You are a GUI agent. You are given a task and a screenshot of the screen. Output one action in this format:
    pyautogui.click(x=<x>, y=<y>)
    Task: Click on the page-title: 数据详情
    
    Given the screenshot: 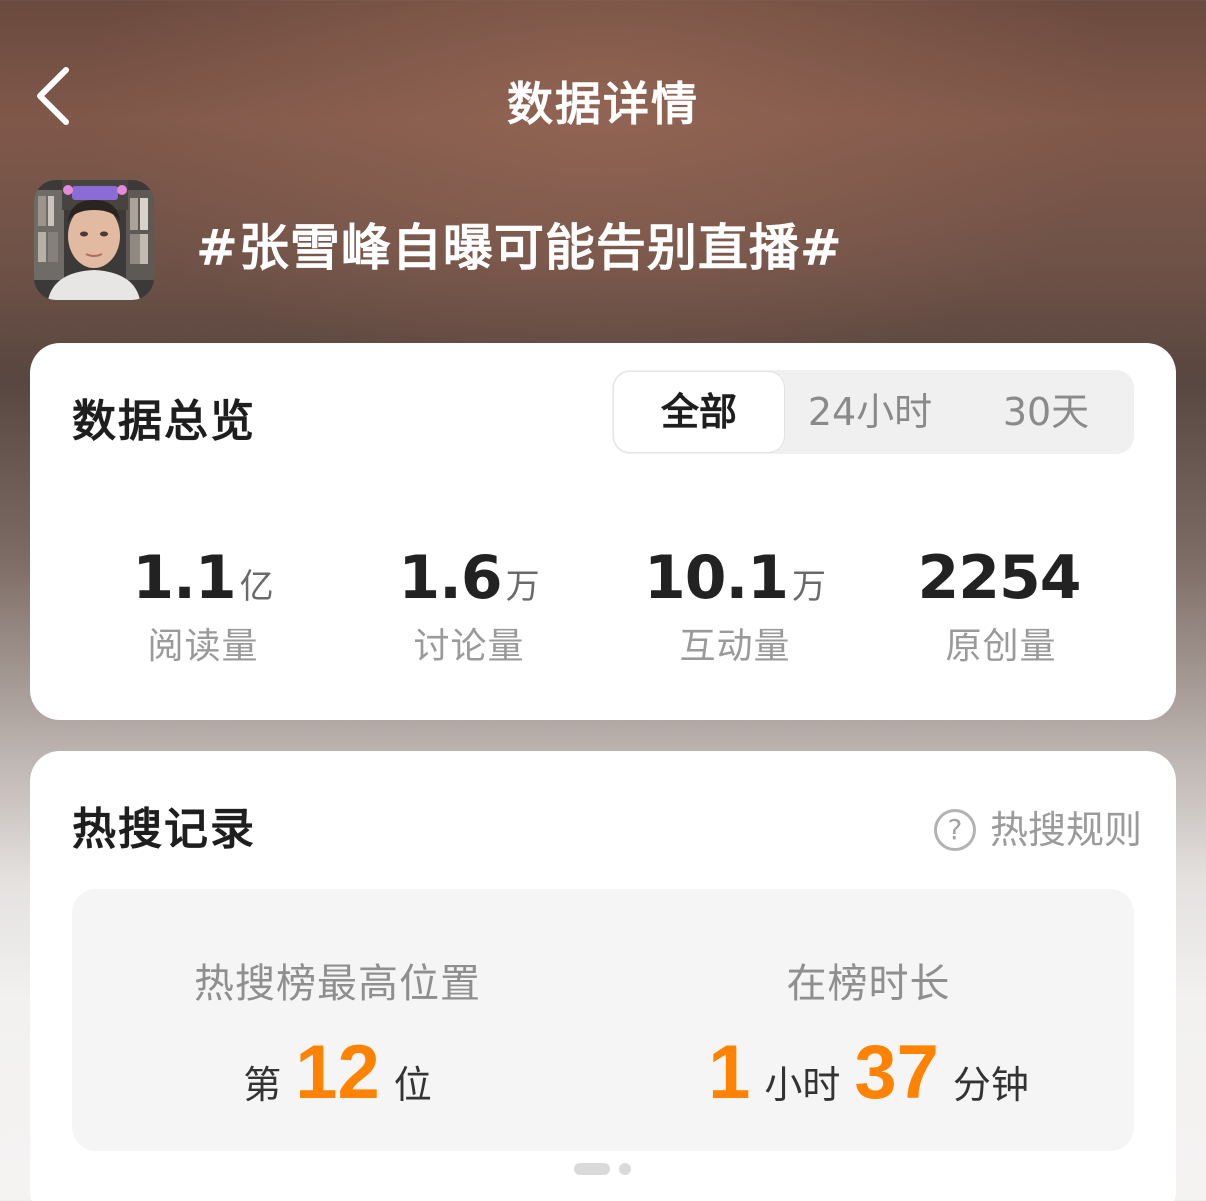 What is the action you would take?
    pyautogui.click(x=603, y=104)
    